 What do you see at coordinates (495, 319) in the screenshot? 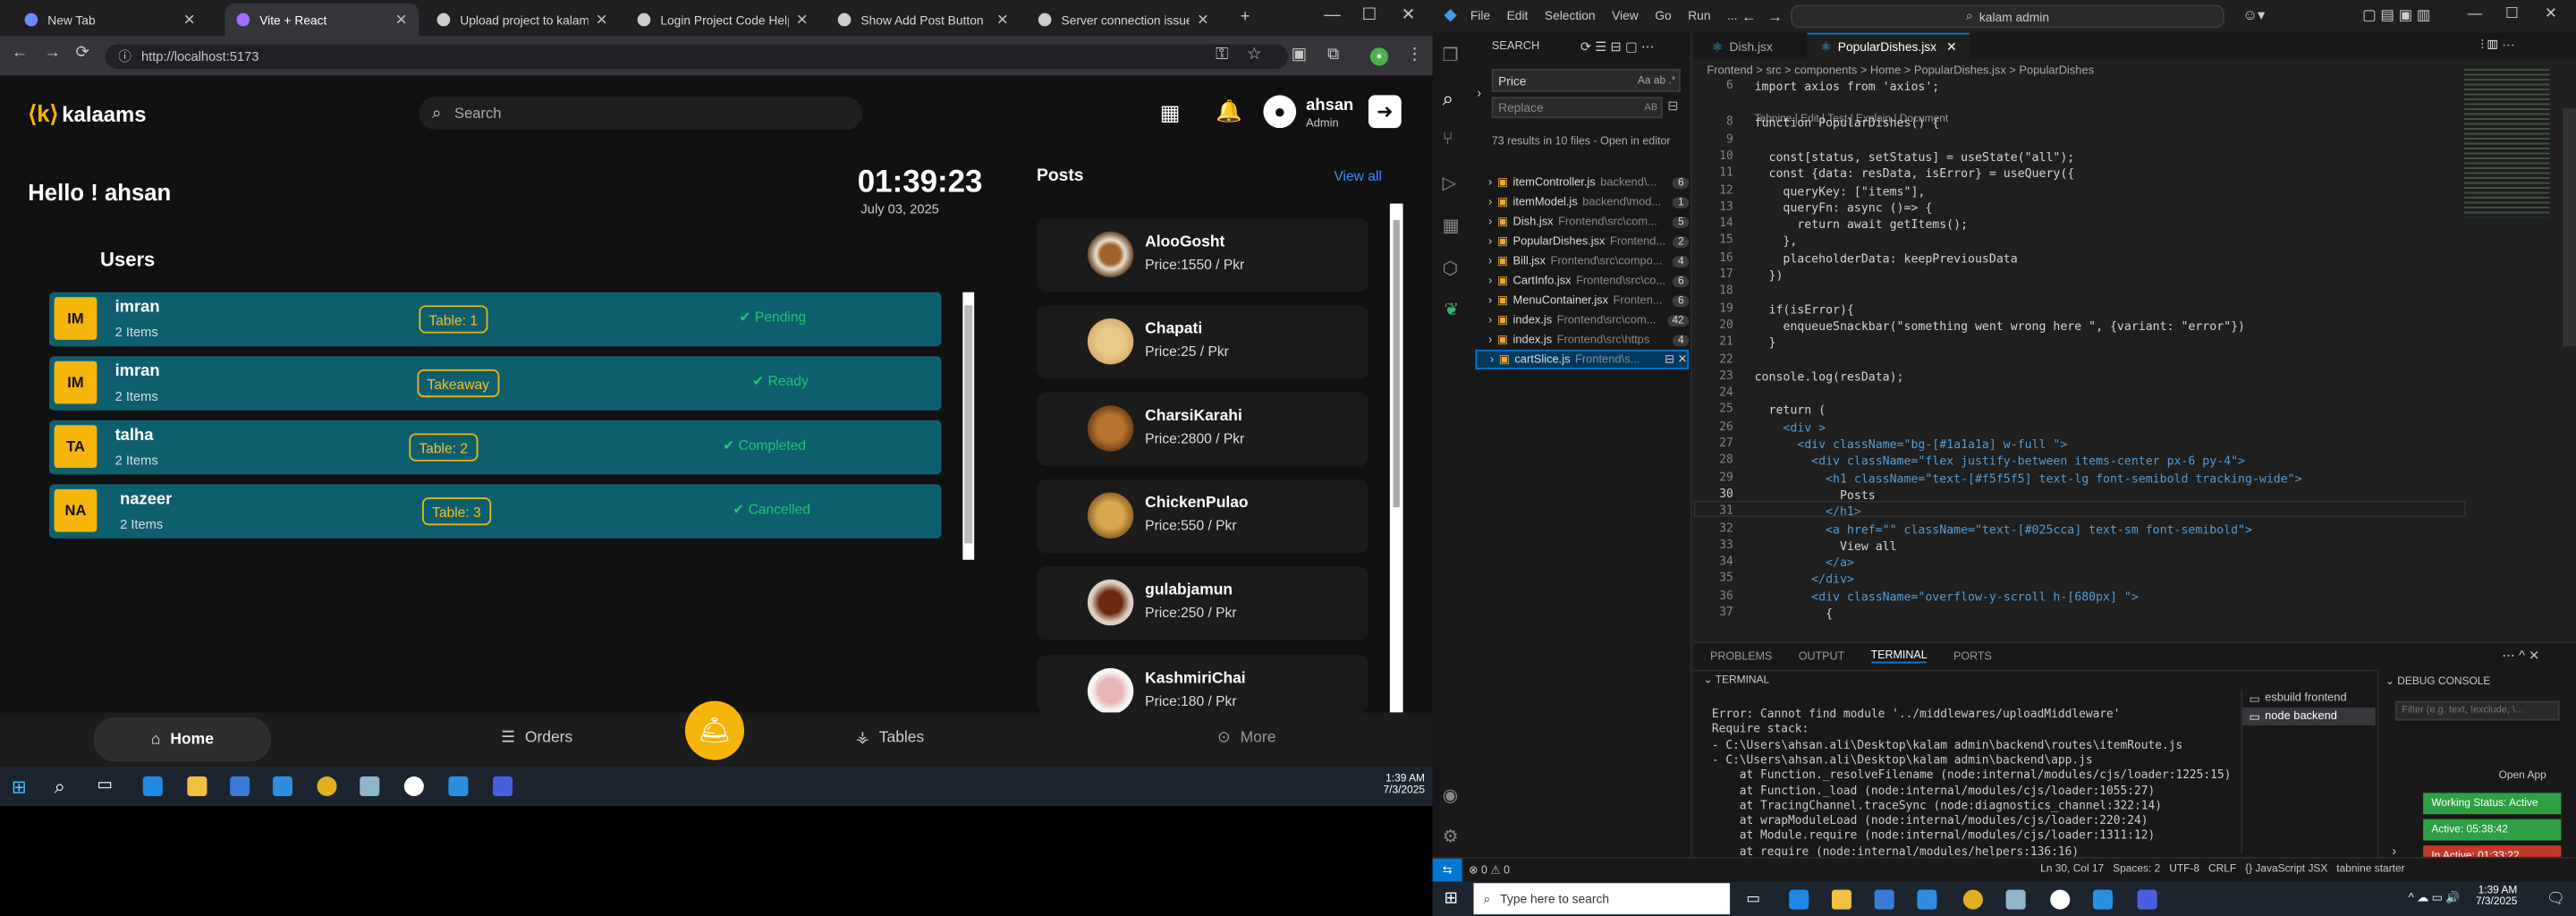
I see `user-order-row: IM imran 2 Items Table: 1 ✔ Pending` at bounding box center [495, 319].